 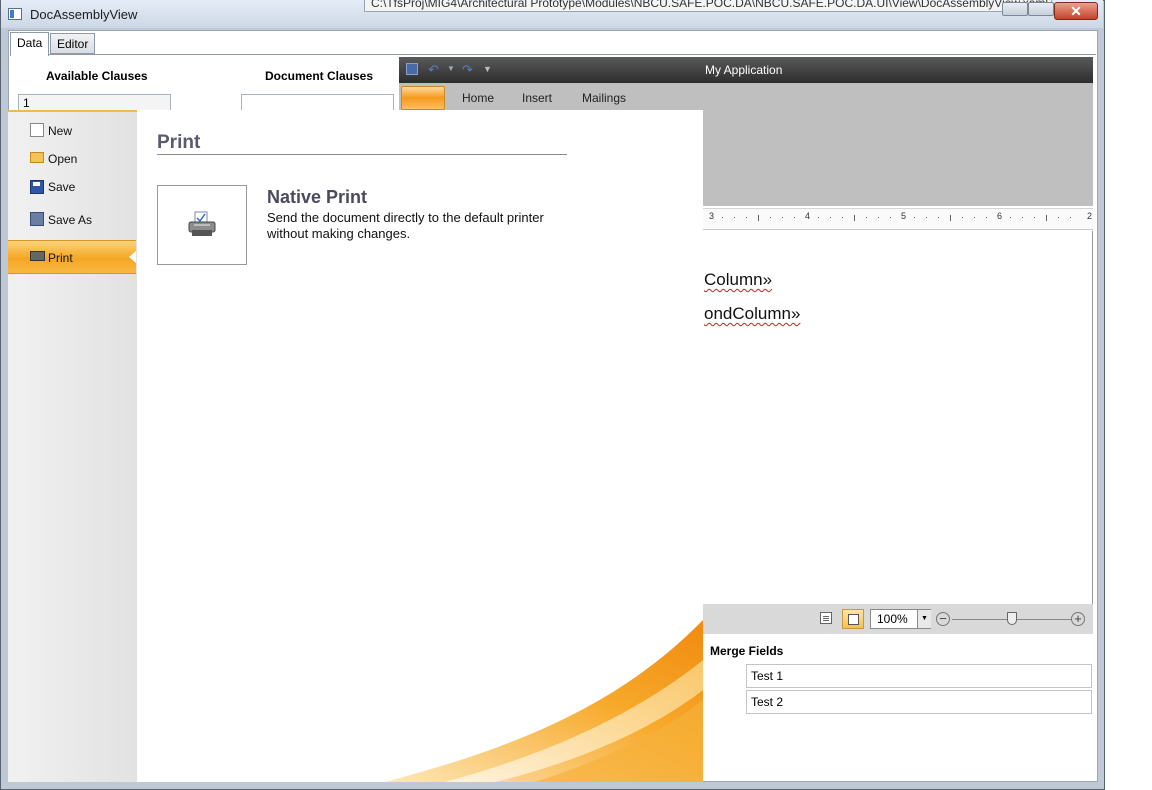 I want to click on undo-dropdown-icon: ▼, so click(x=451, y=68).